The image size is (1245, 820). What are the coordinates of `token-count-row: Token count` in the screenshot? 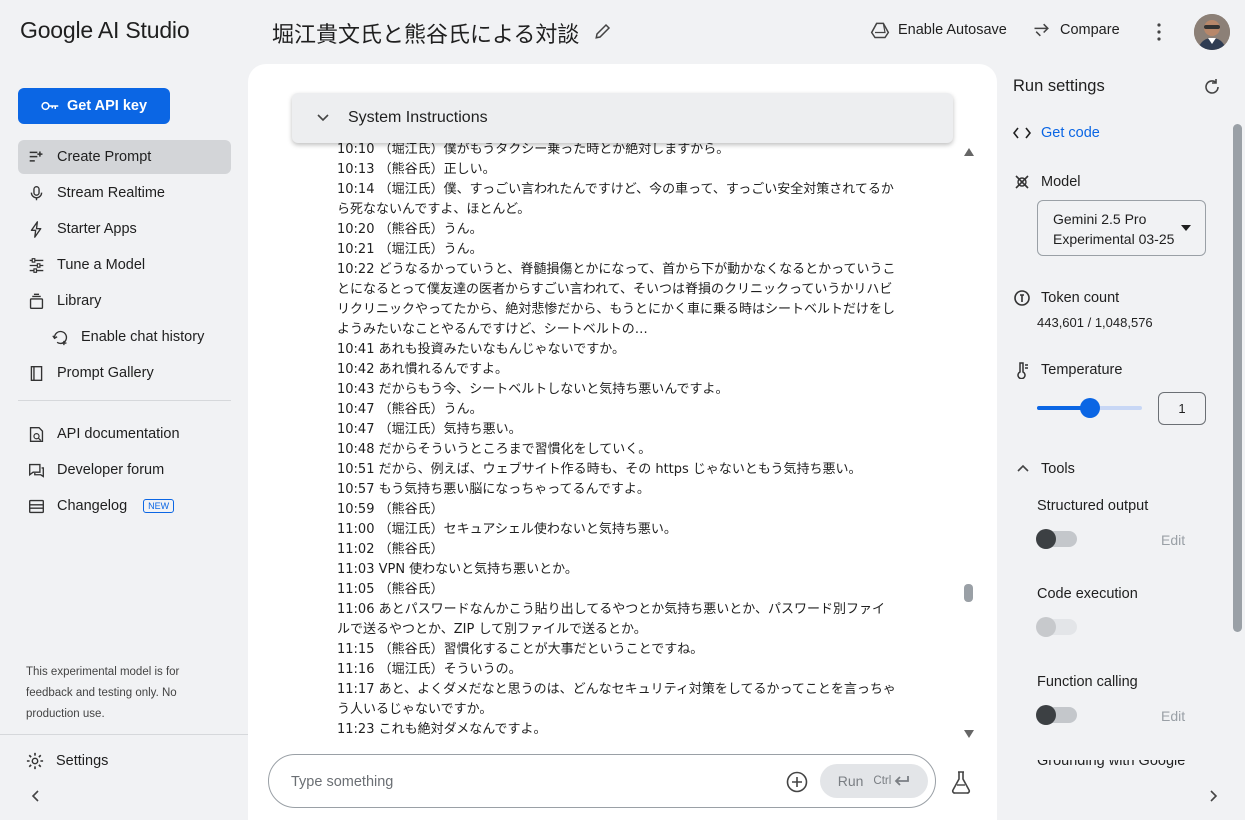 It's located at (1066, 298).